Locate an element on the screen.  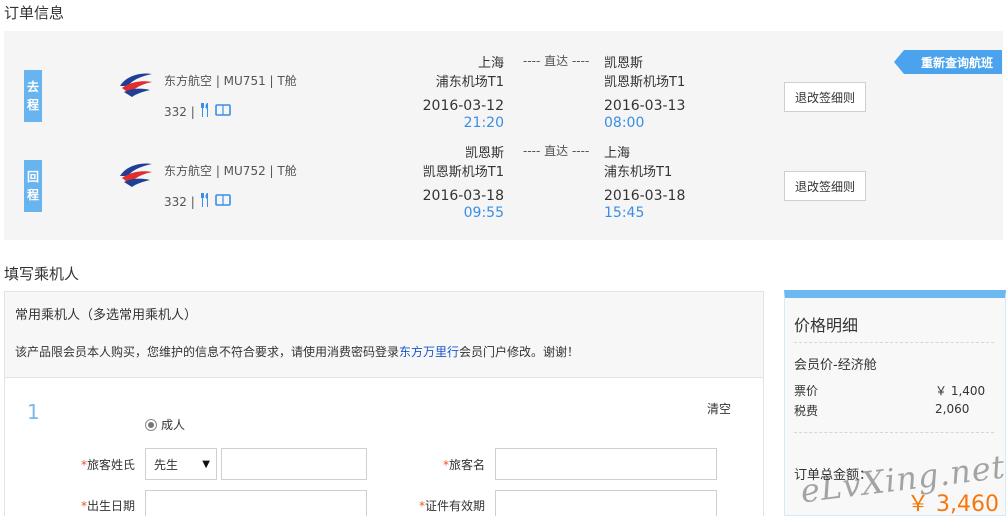
outbound-from-airport: 浦东机场T1 is located at coordinates (469, 82).